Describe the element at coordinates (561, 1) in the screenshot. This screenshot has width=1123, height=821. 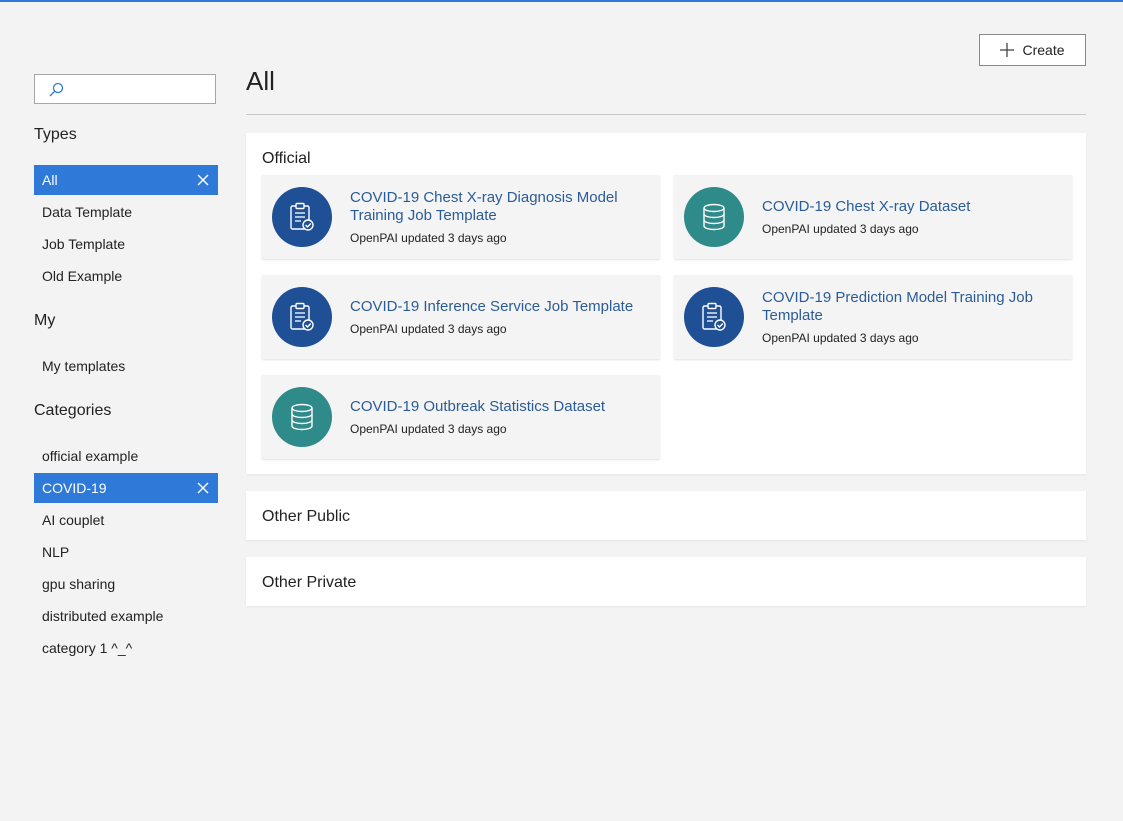
I see `top-accent-bar` at that location.